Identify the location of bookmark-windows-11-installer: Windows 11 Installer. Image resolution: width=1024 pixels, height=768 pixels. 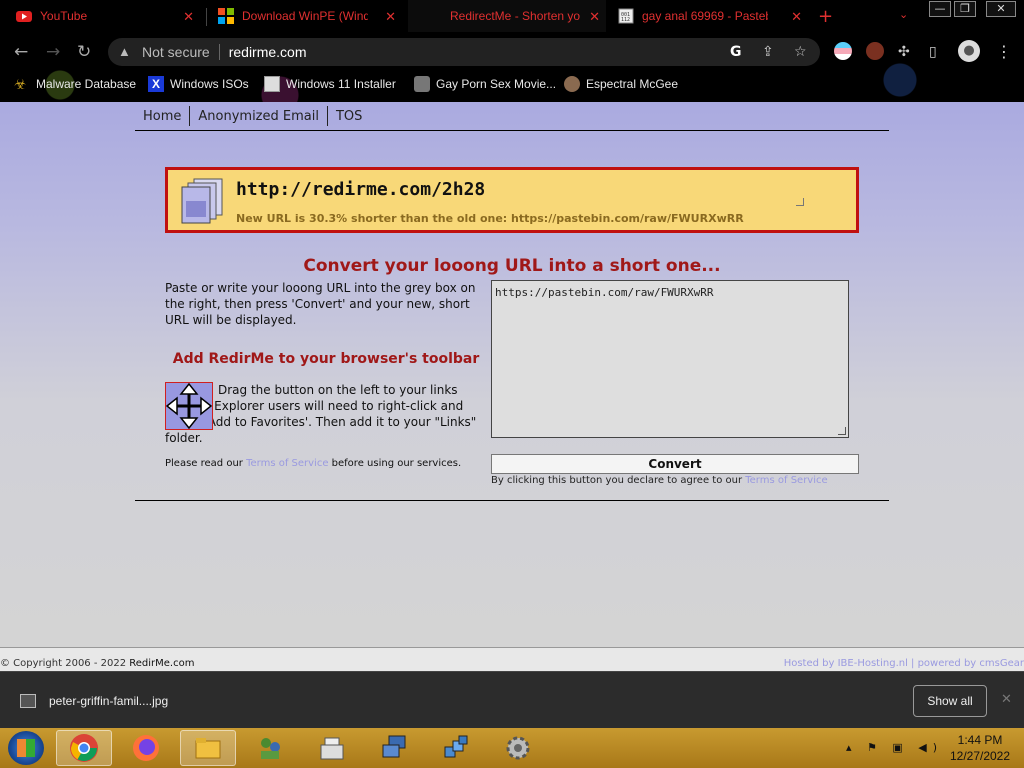
(330, 84).